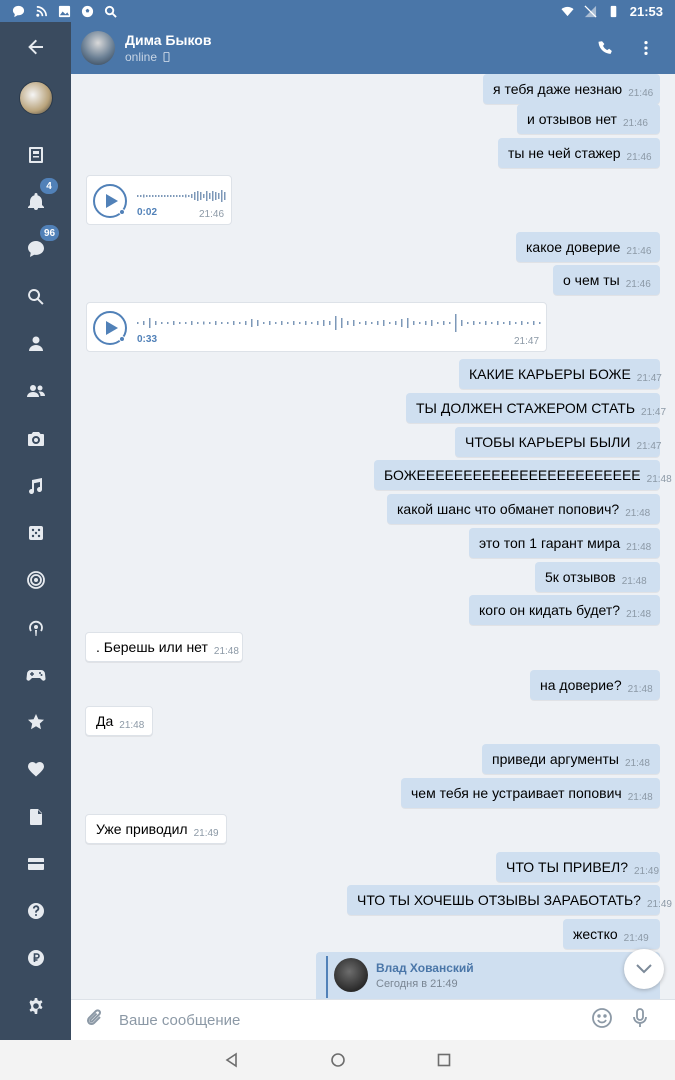 This screenshot has width=675, height=1080. I want to click on message-bubble-outgoing: 5к отзывов 21:48, so click(597, 577).